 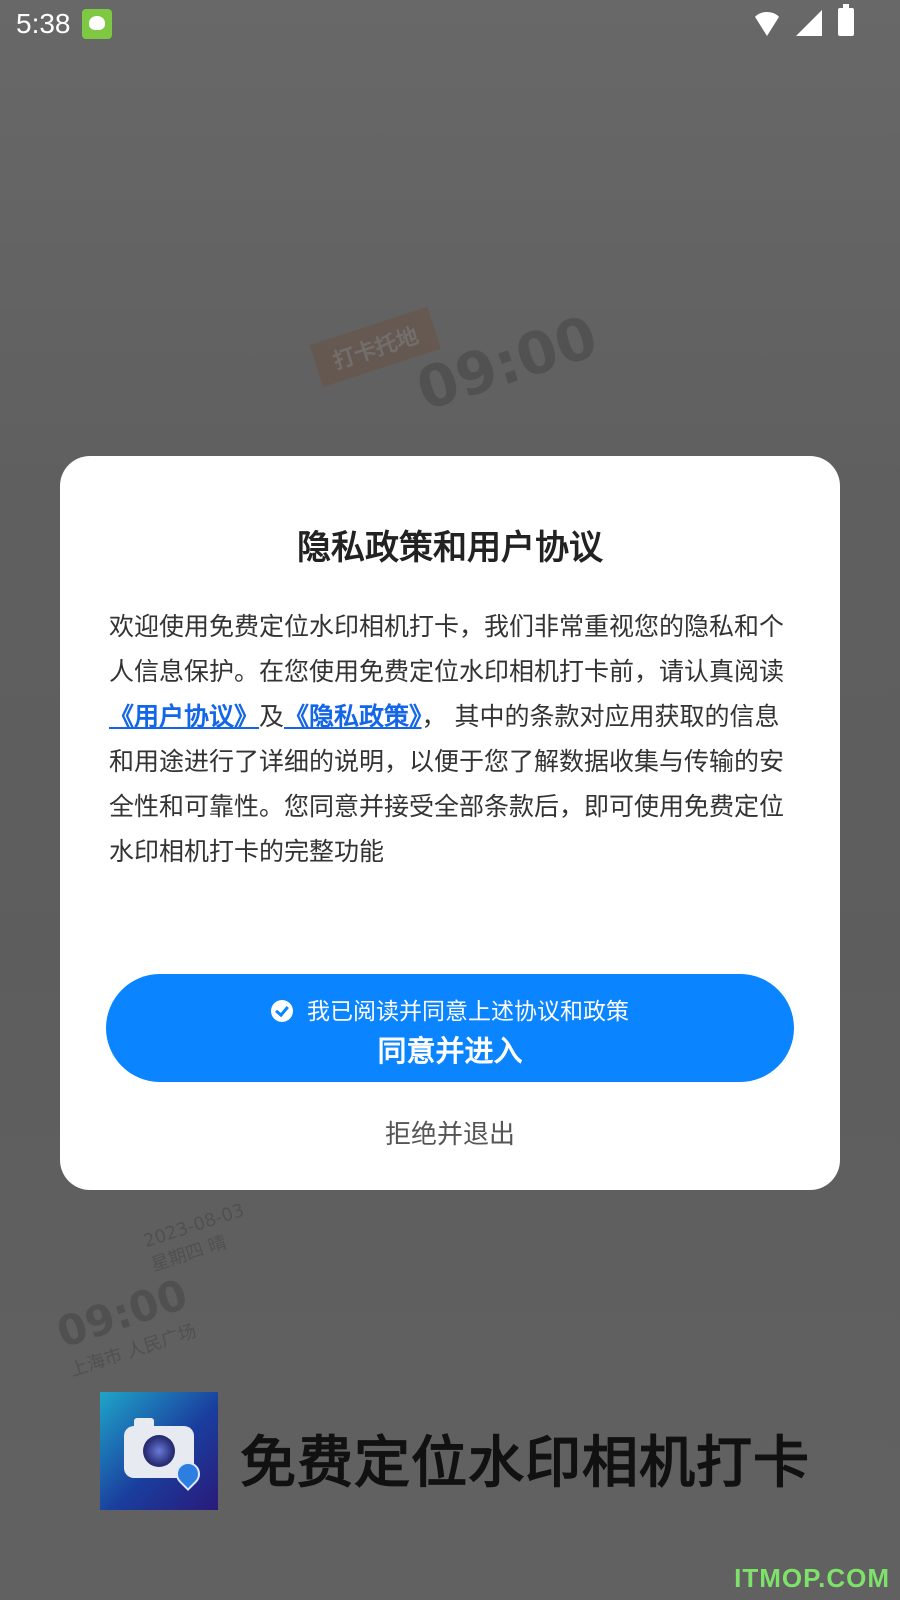 What do you see at coordinates (450, 548) in the screenshot?
I see `dialog-title: 隐私政策和用户协议` at bounding box center [450, 548].